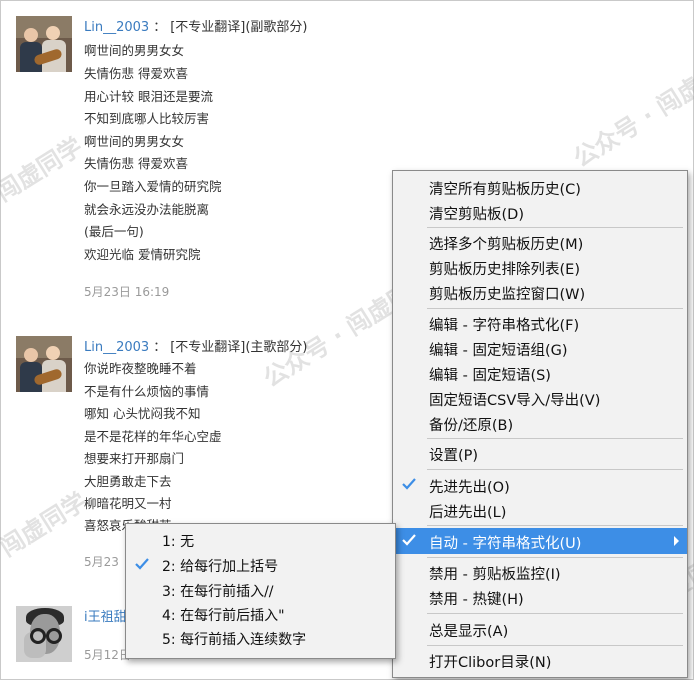 The height and width of the screenshot is (680, 694). Describe the element at coordinates (223, 616) in the screenshot. I see `menu-item-label: 4: 在每行前后插入"` at that location.